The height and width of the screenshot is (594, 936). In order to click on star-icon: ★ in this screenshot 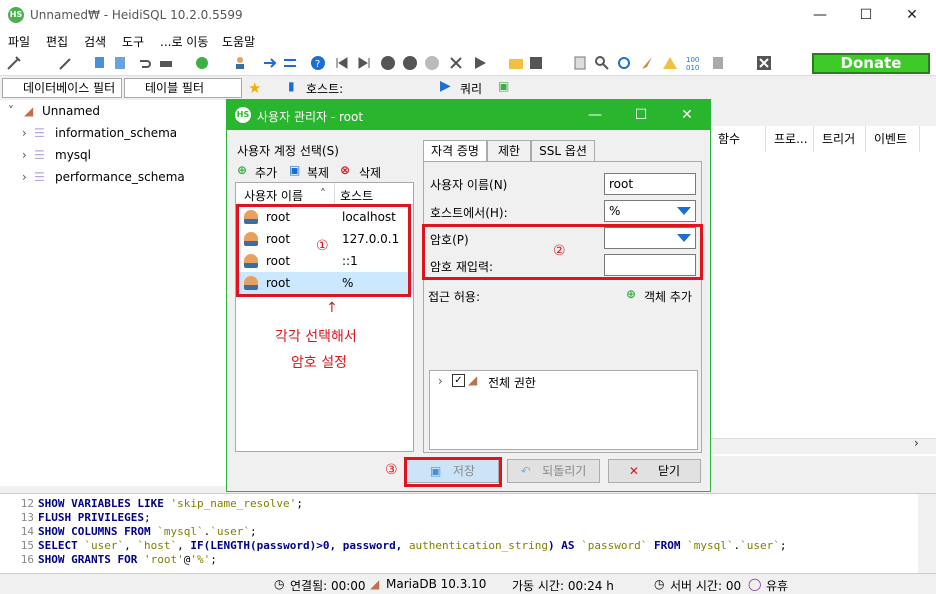, I will do `click(254, 88)`.